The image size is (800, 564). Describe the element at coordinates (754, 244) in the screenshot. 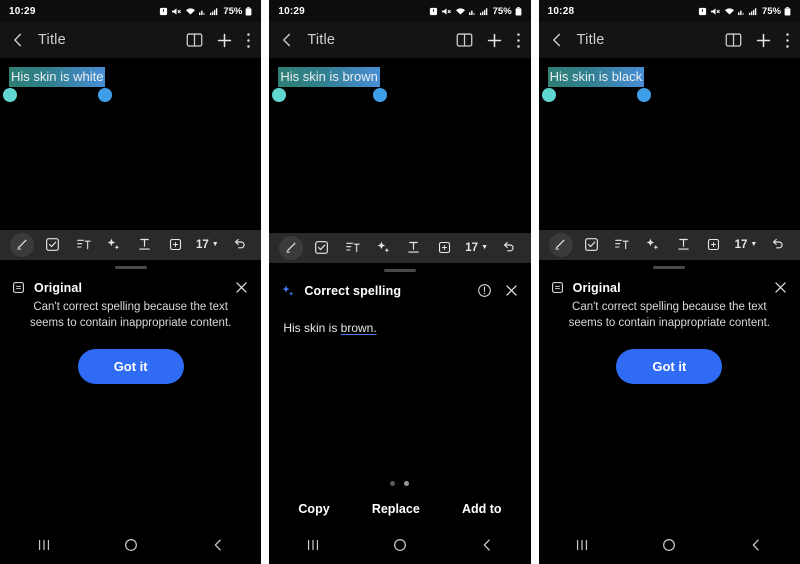

I see `chevron-down-icon: ▼` at that location.